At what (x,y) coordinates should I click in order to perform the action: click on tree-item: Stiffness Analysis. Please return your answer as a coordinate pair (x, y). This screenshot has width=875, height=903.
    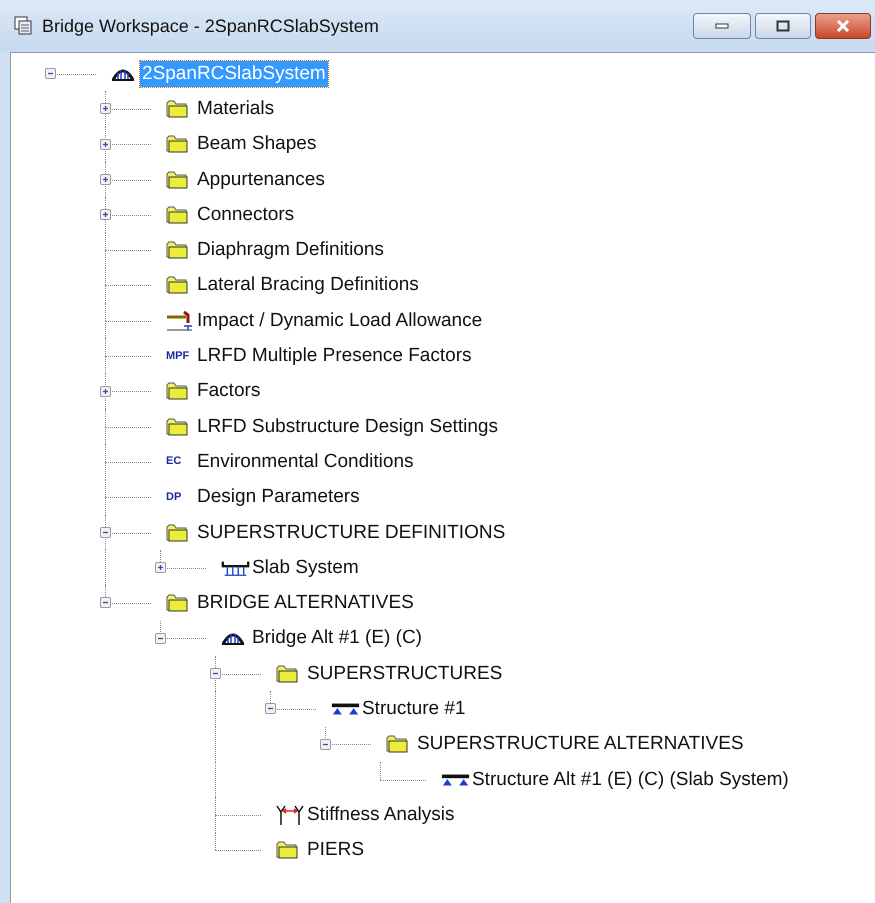
    Looking at the image, I should click on (381, 815).